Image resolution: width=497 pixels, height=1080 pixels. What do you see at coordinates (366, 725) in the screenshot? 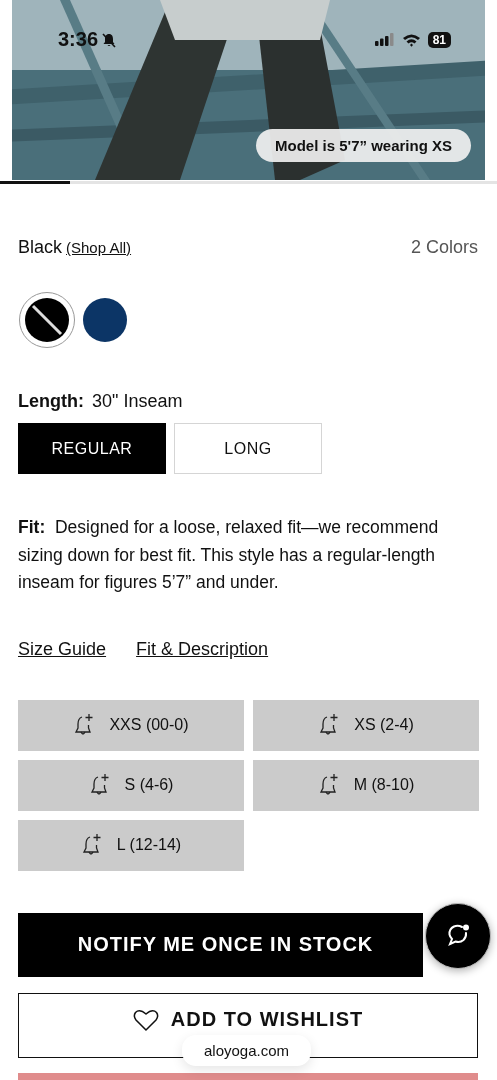
I see `size-option: XS (2-4)` at bounding box center [366, 725].